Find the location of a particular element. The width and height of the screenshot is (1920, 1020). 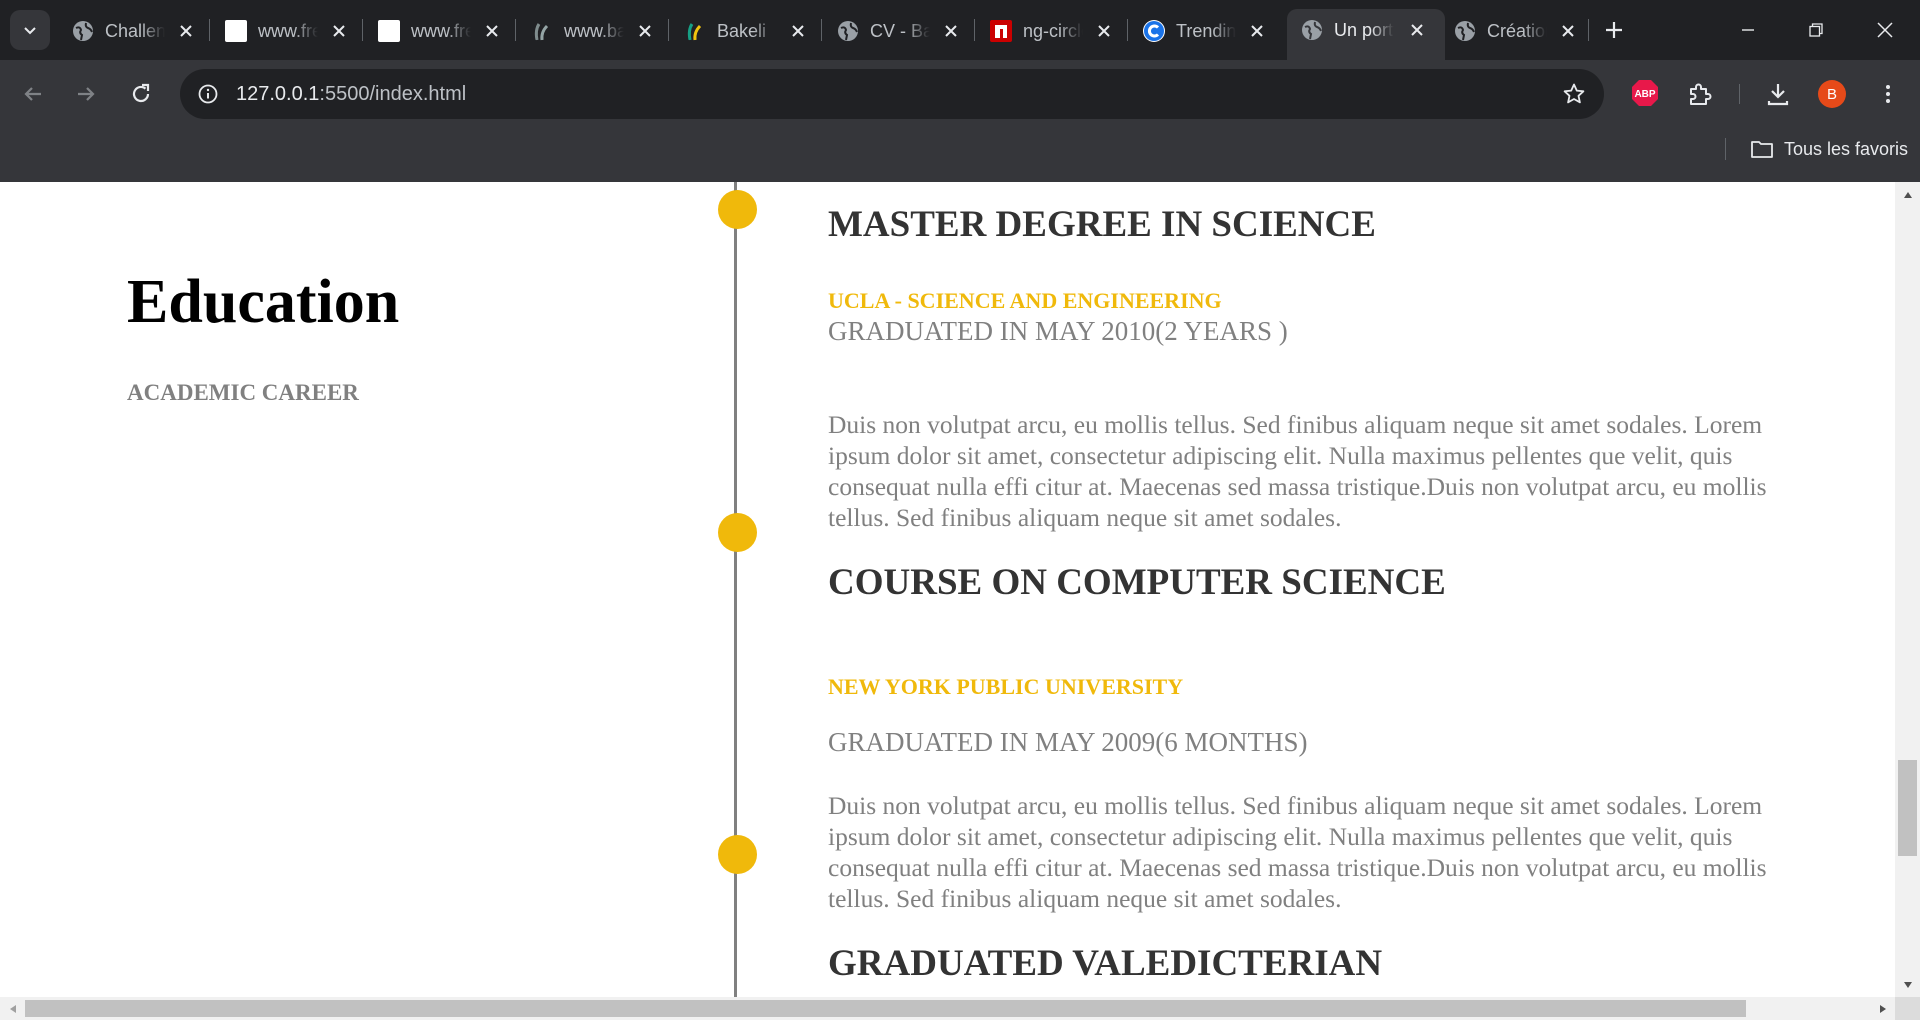

close-window-button is located at coordinates (1885, 30).